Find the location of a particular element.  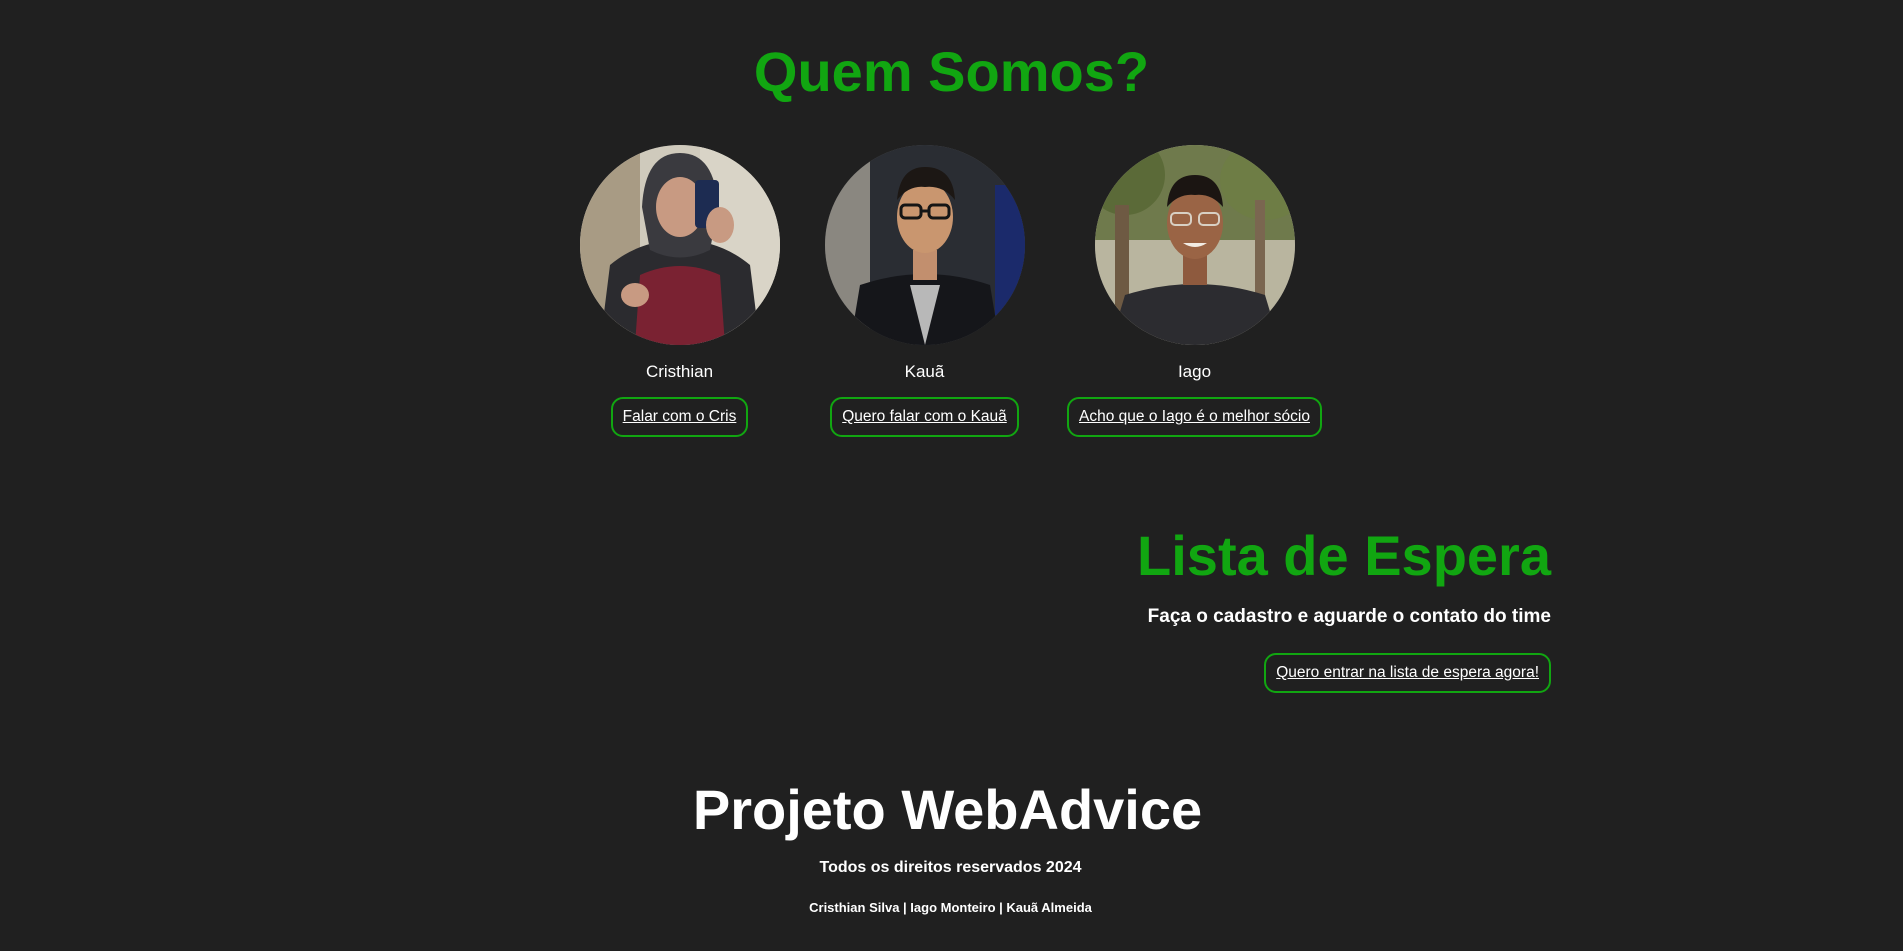

talk-to-kaua-button: Quero falar com o Kauã is located at coordinates (924, 417).